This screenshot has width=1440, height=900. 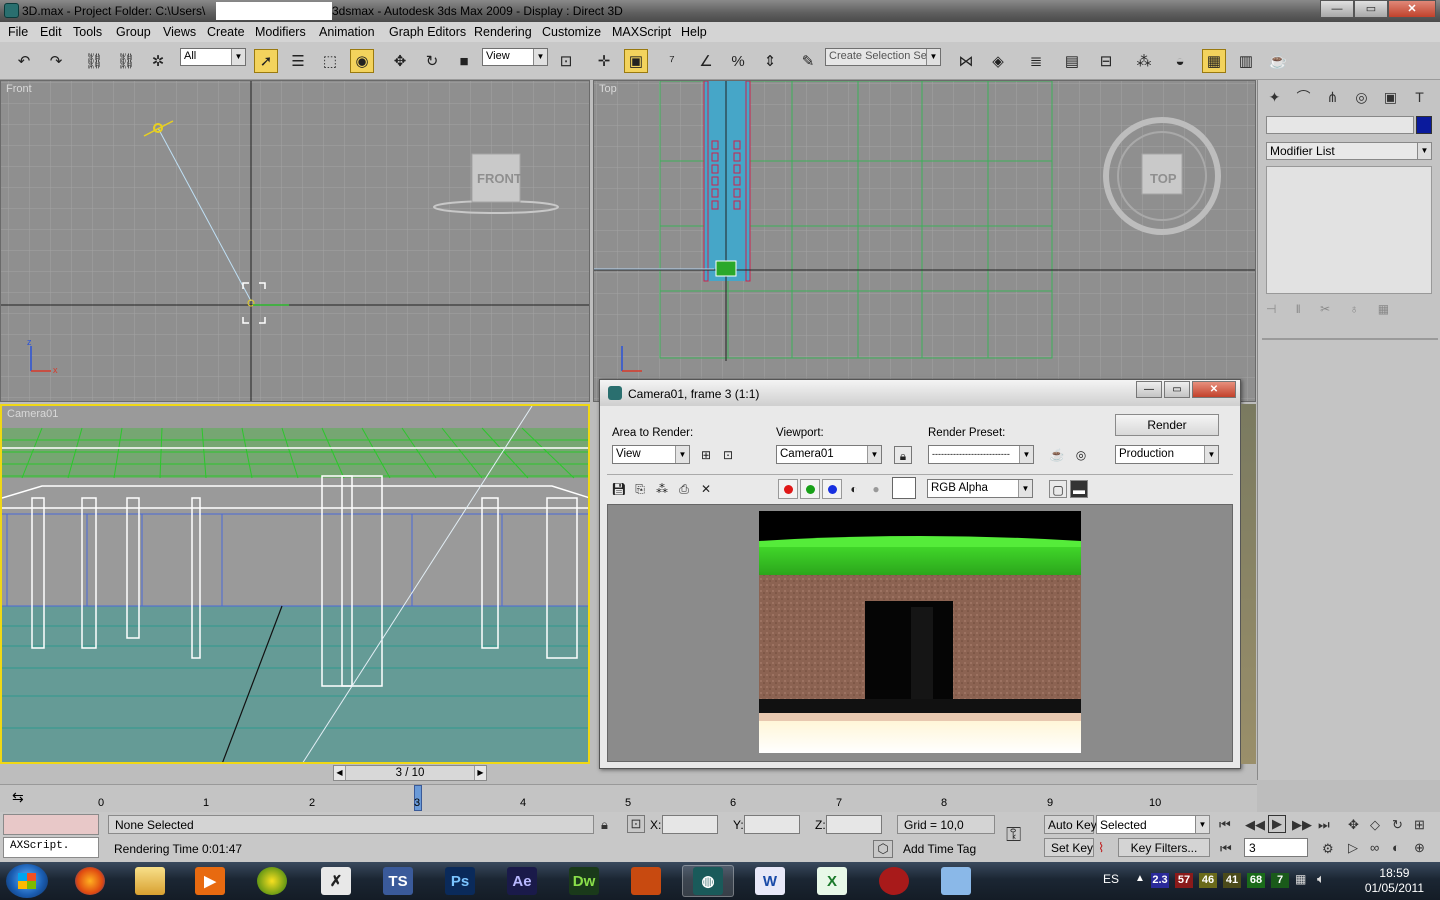 I want to click on toggle-ui-overlay-icon: ▢, so click(x=1058, y=489).